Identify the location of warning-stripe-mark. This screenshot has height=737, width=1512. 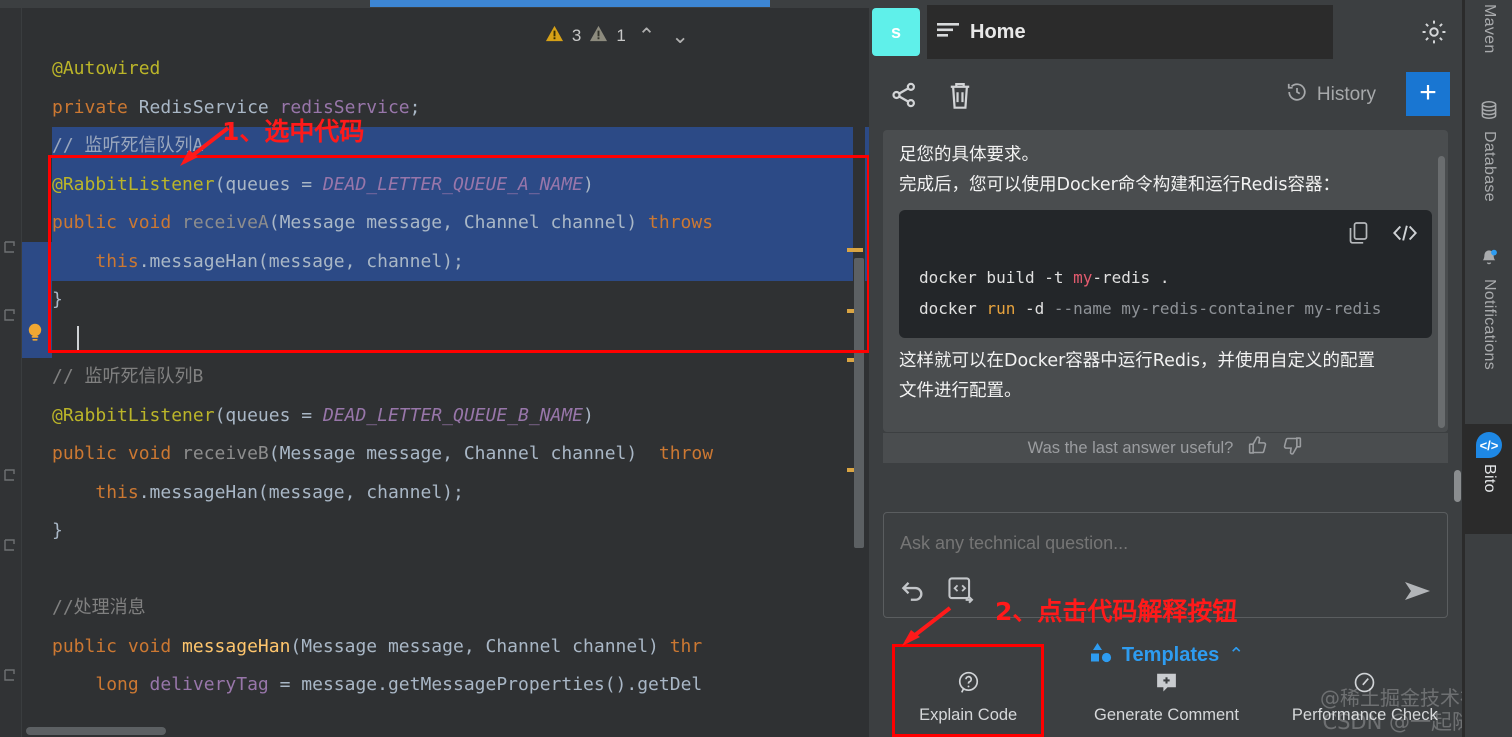
(855, 250).